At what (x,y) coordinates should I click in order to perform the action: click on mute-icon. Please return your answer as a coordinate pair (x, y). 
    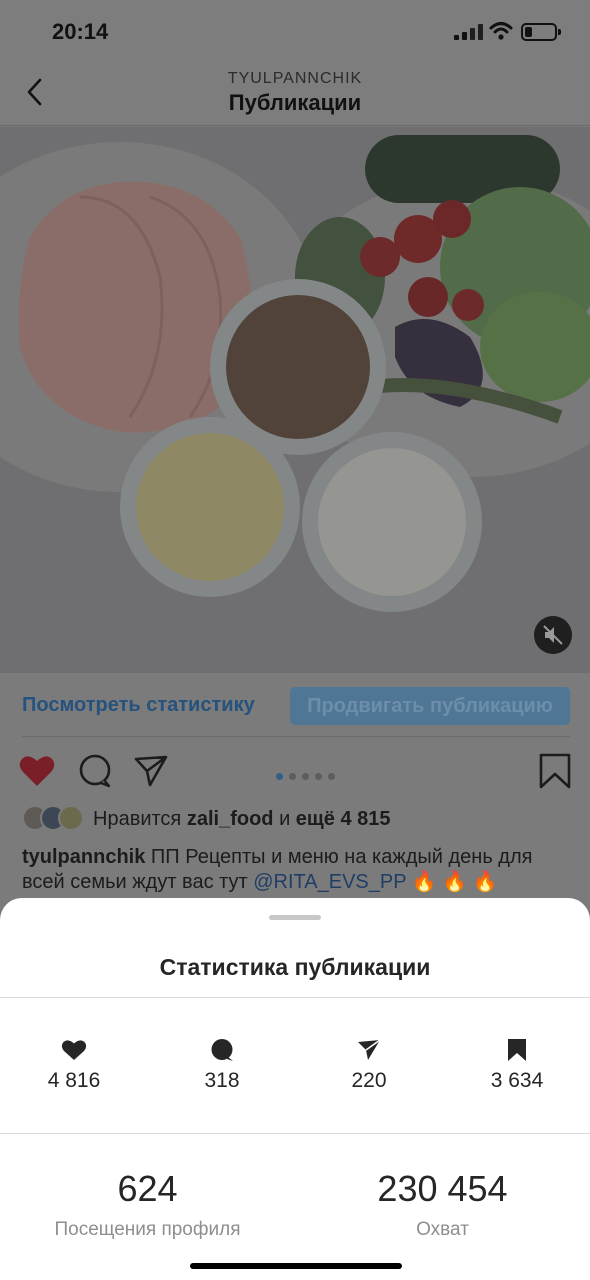
    Looking at the image, I should click on (553, 635).